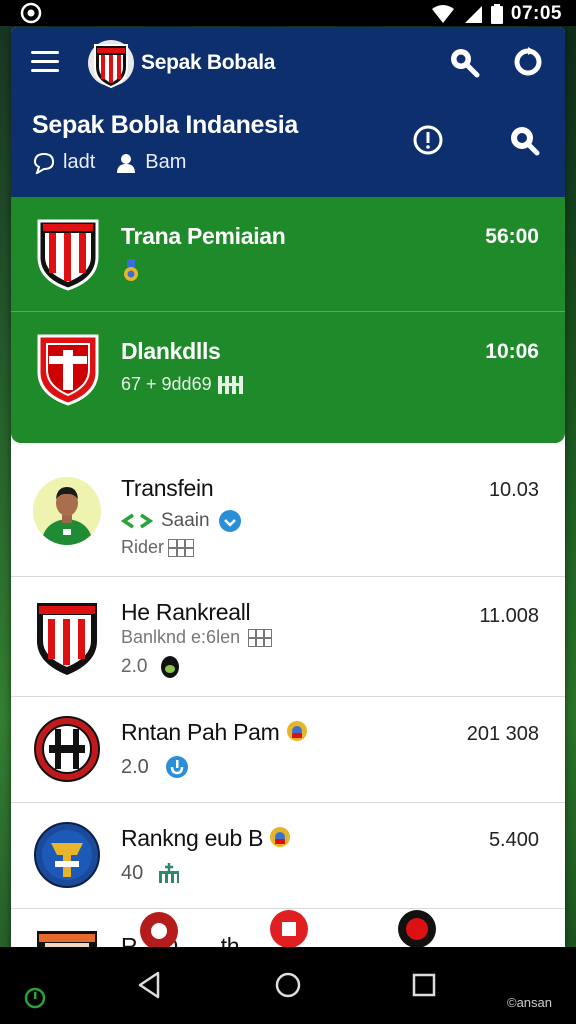  What do you see at coordinates (176, 767) in the screenshot?
I see `power-badge-icon` at bounding box center [176, 767].